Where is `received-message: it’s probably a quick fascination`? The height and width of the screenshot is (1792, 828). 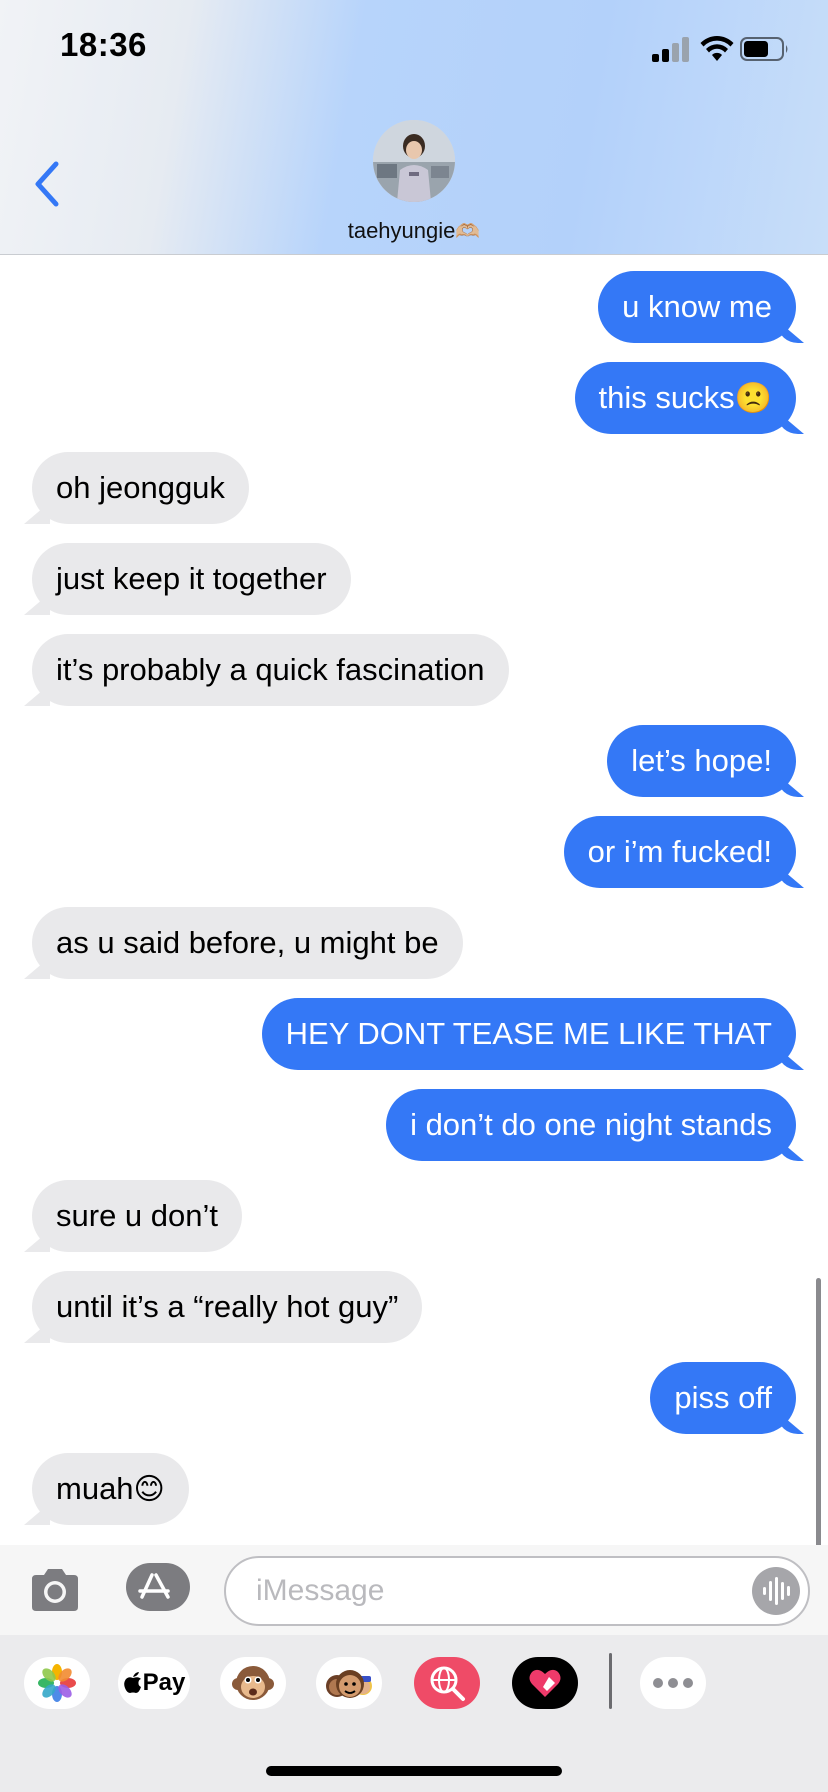
received-message: it’s probably a quick fascination is located at coordinates (270, 670).